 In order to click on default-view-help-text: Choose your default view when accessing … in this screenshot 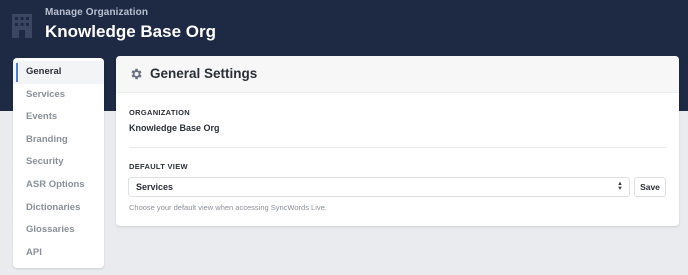, I will do `click(228, 207)`.